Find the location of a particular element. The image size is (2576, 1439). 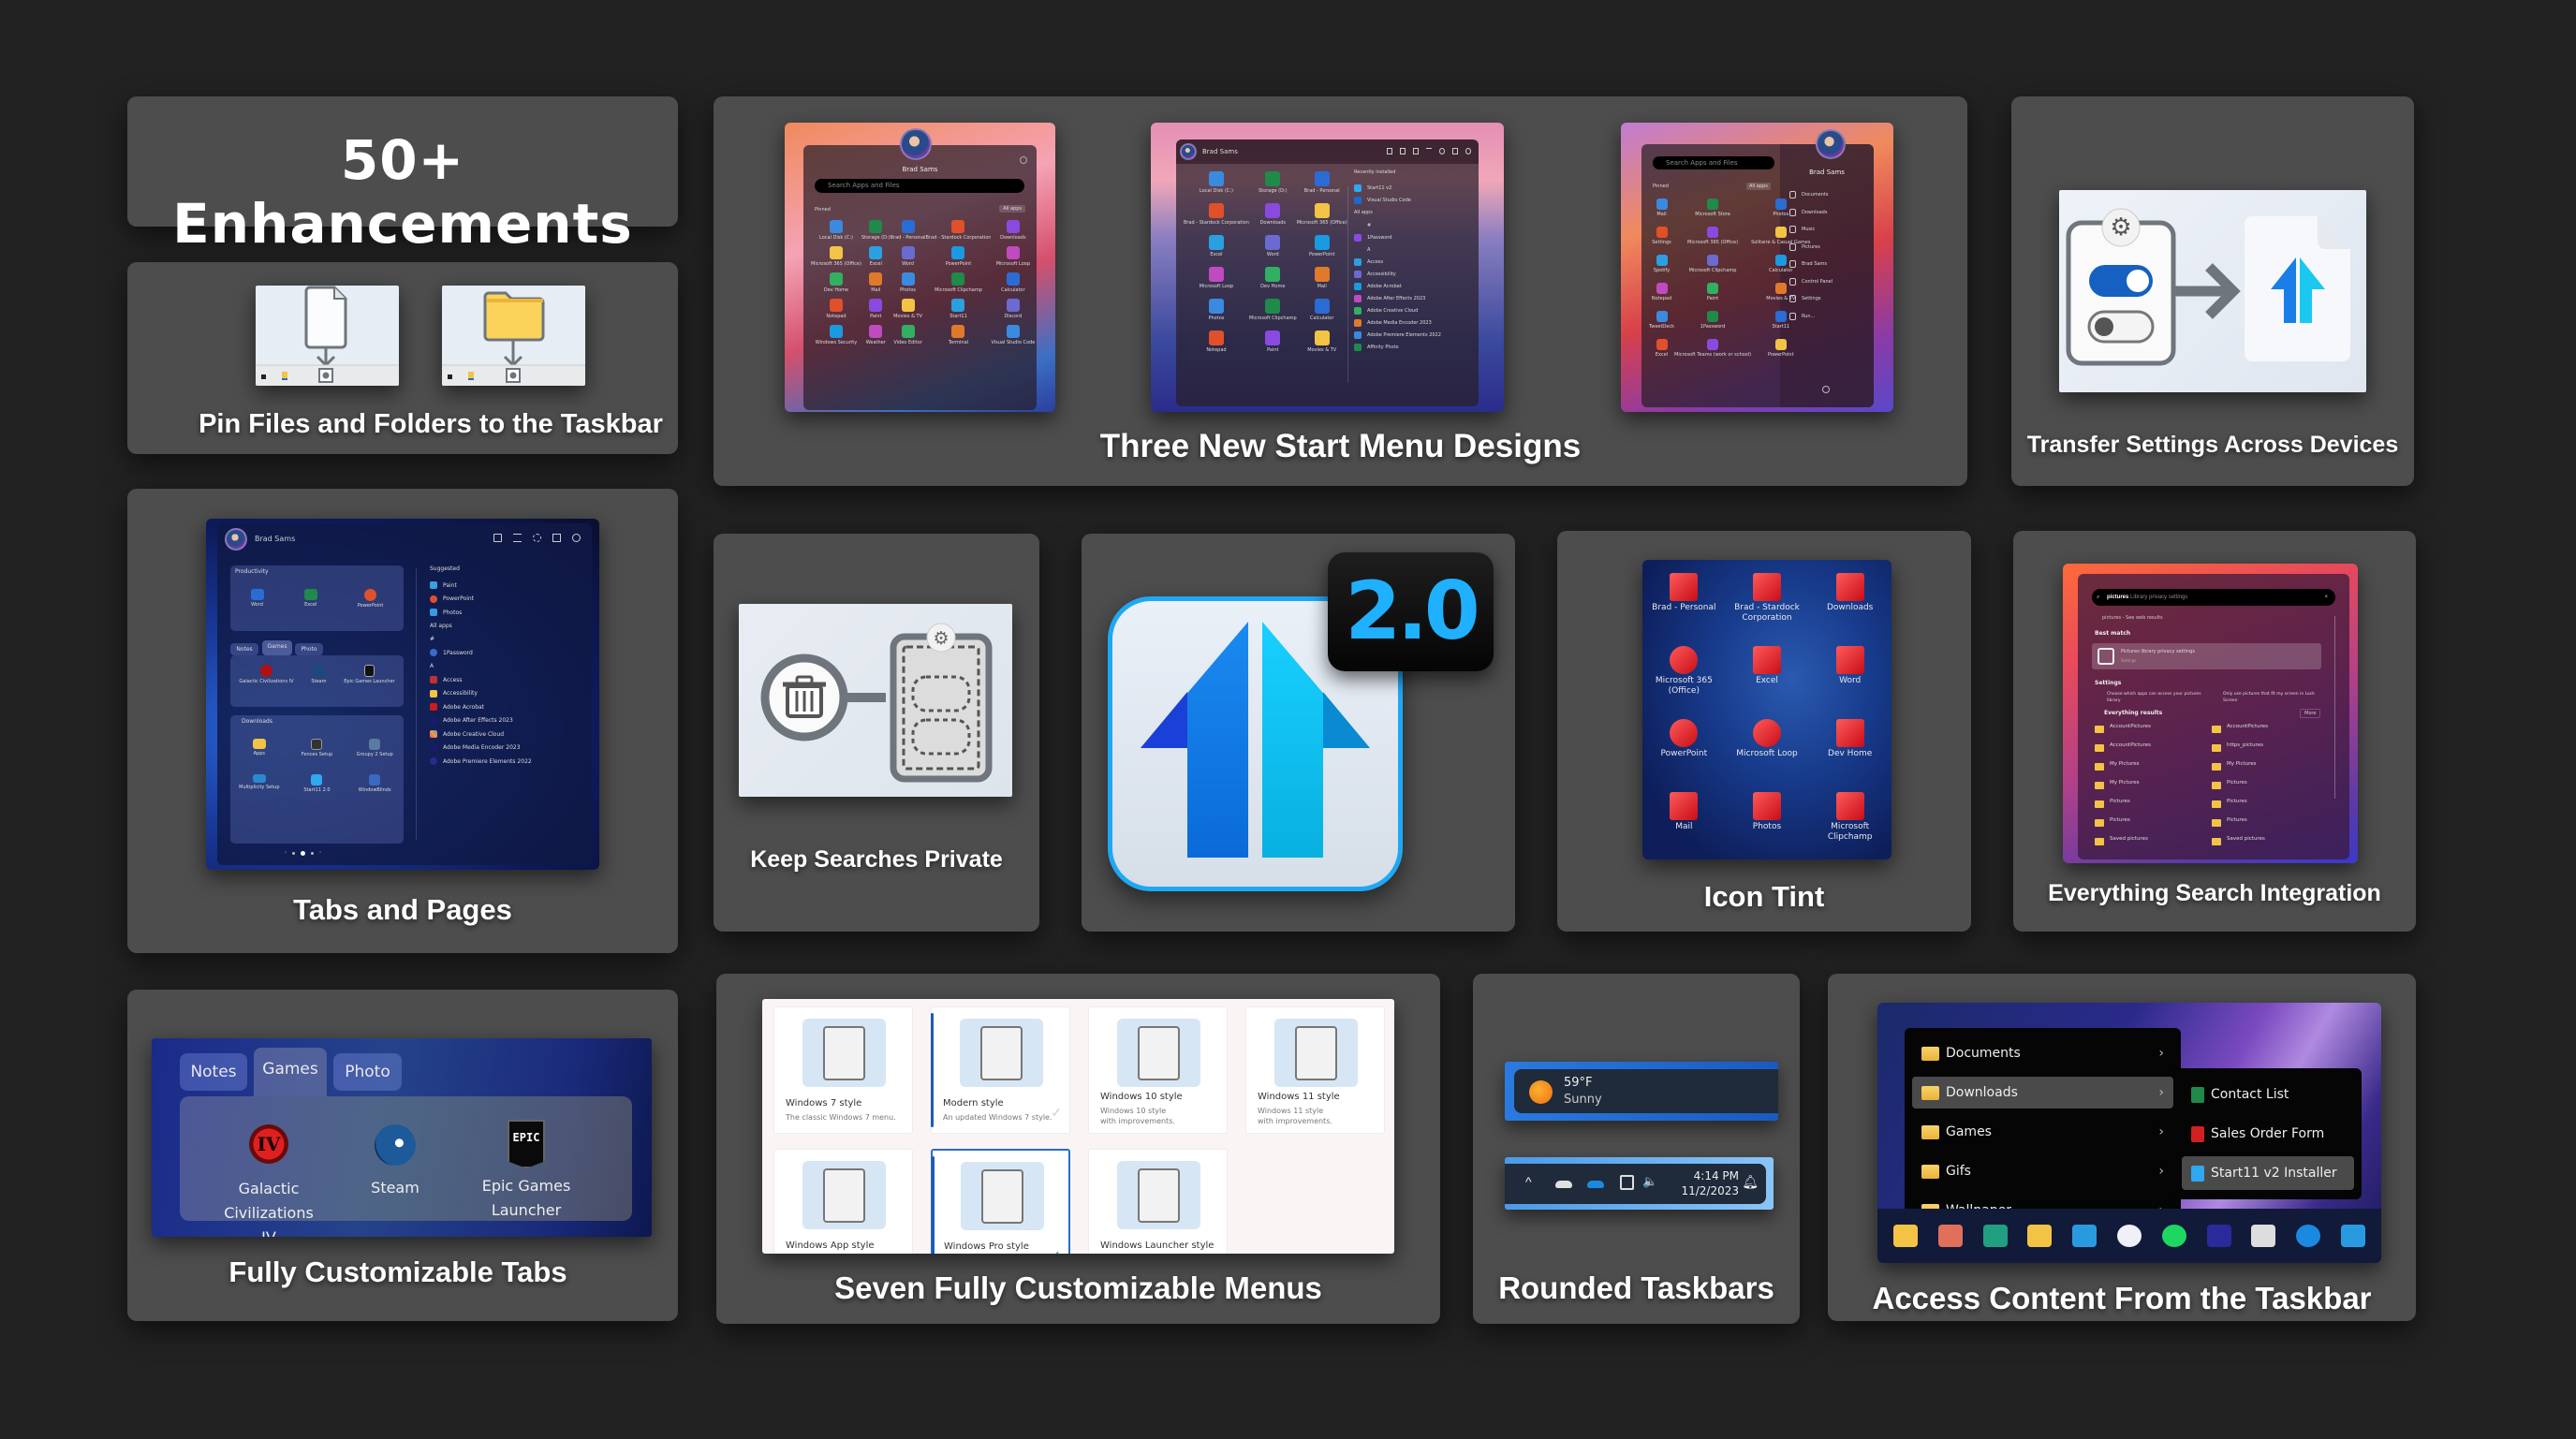

list-item: Adobe Premiere Elements 2022 is located at coordinates (505, 762).